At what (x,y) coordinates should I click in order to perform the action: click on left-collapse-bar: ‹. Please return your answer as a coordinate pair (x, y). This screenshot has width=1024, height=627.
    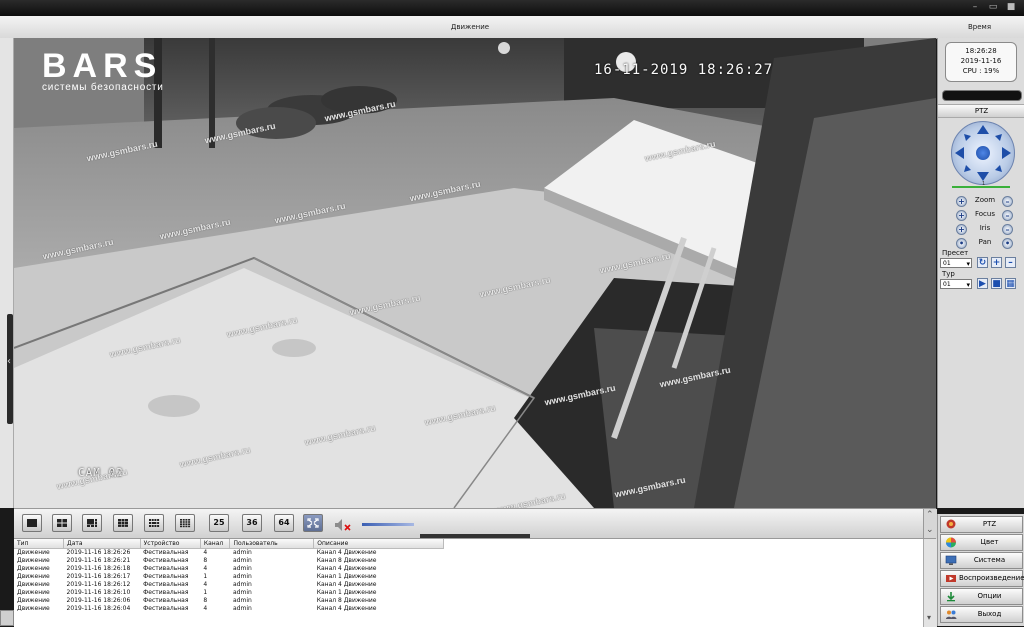
    Looking at the image, I should click on (7, 273).